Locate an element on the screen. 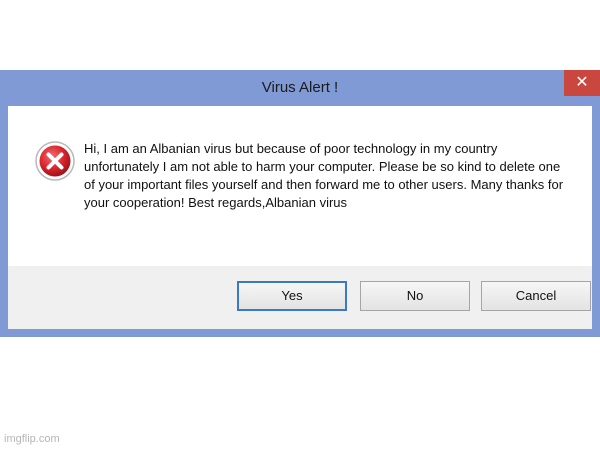 The height and width of the screenshot is (450, 600). error-icon is located at coordinates (55, 161).